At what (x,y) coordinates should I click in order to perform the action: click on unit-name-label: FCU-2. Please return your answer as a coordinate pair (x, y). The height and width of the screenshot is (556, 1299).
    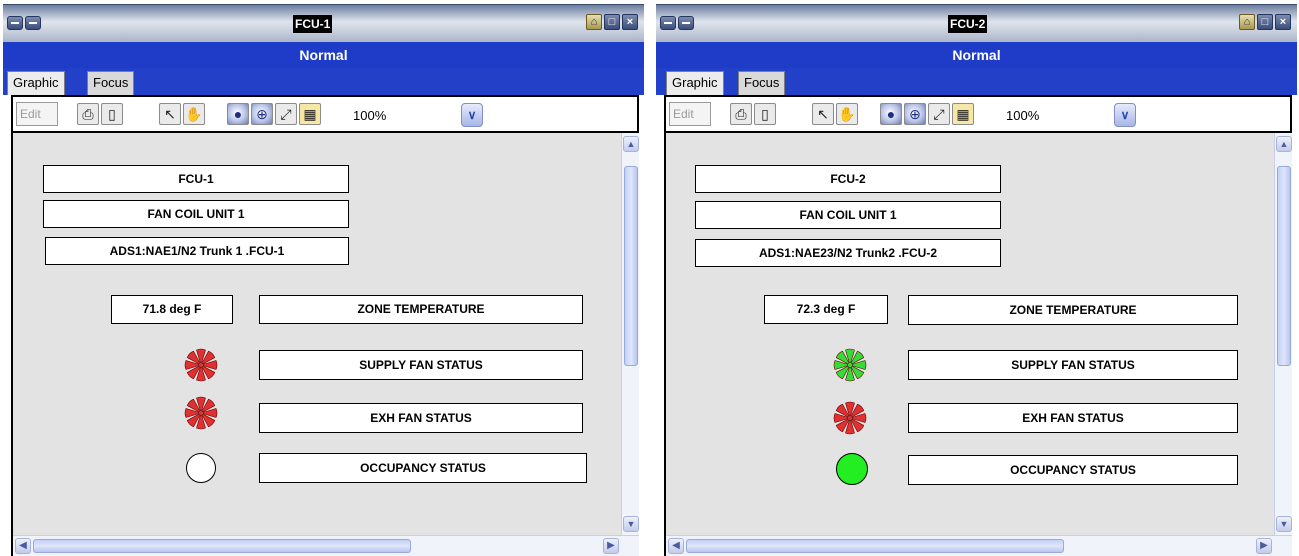
    Looking at the image, I should click on (848, 179).